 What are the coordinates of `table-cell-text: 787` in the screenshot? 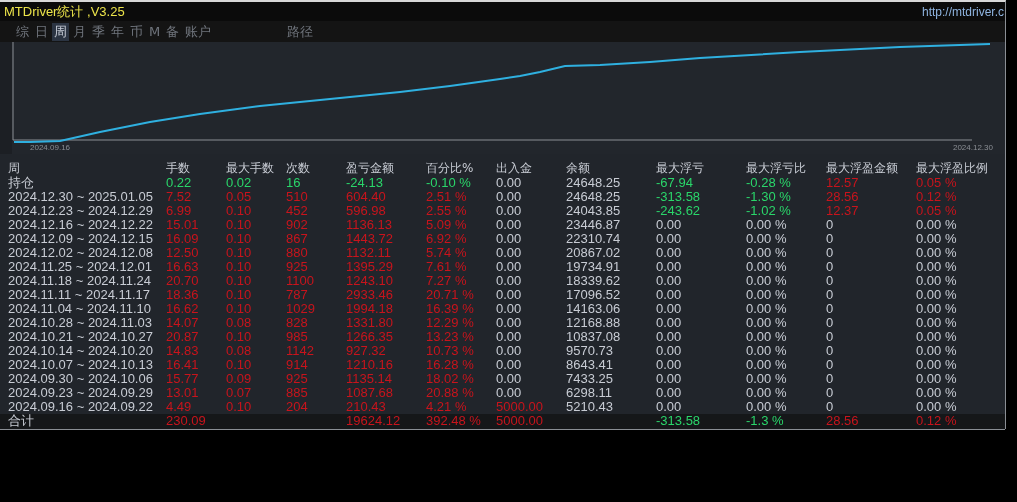 It's located at (297, 295).